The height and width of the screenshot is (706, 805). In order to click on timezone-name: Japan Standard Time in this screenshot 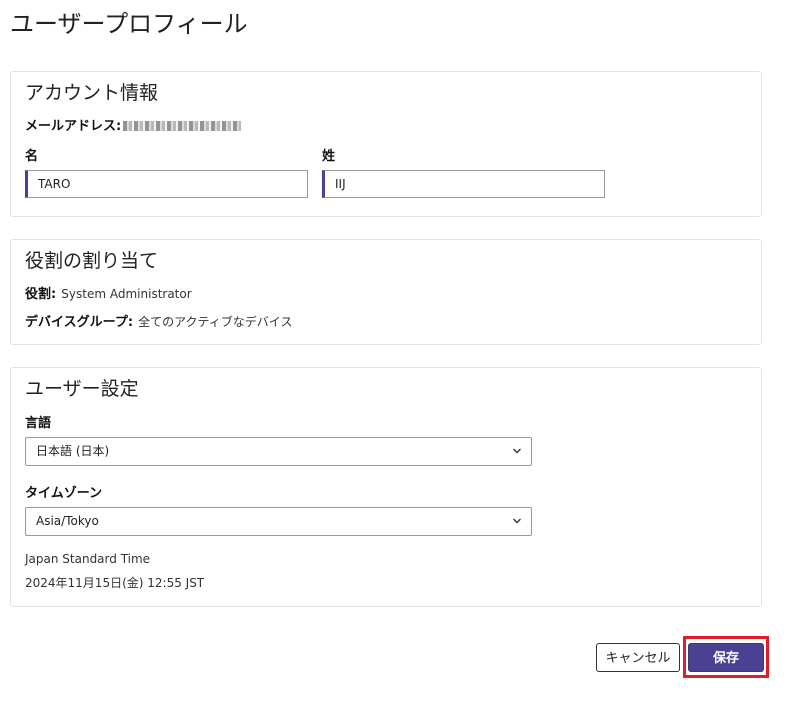, I will do `click(88, 559)`.